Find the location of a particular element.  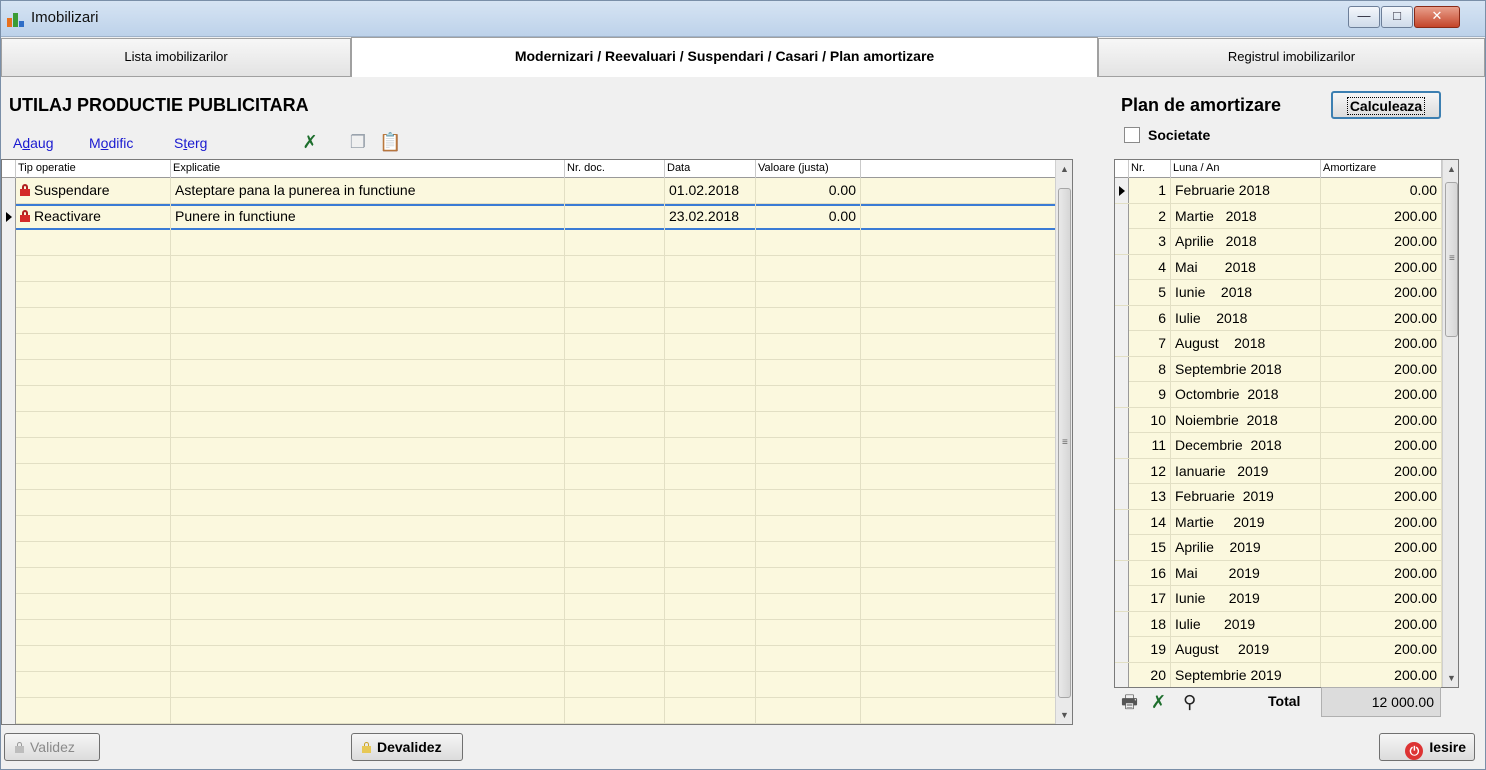

depreciation-vertical-scrollbar: ▲ ≡ ▼ is located at coordinates (1450, 423).